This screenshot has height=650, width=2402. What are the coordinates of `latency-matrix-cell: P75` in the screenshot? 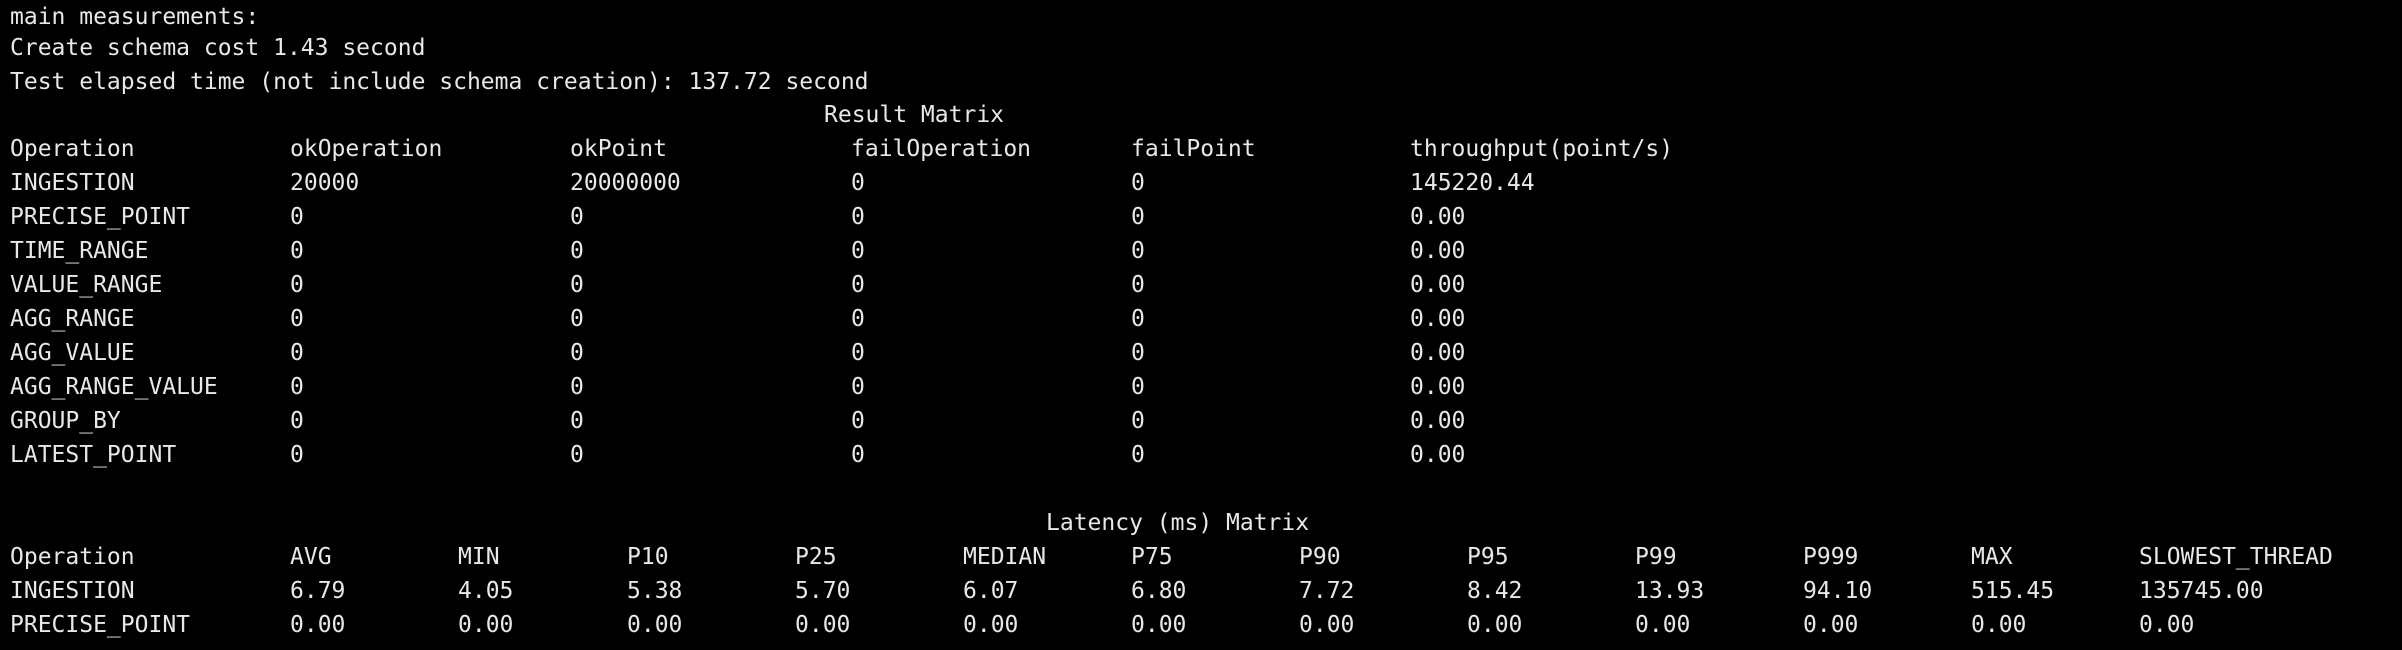 It's located at (1152, 557).